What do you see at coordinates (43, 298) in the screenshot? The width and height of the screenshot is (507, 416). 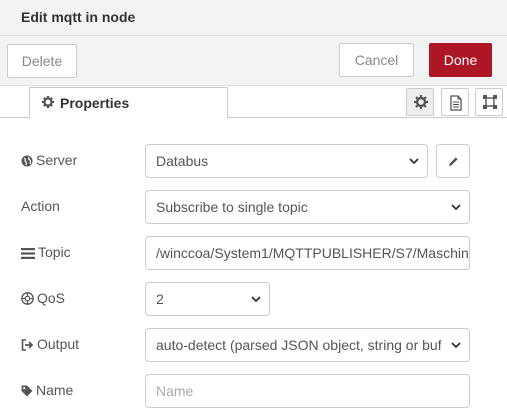 I see `qos-label: QoS` at bounding box center [43, 298].